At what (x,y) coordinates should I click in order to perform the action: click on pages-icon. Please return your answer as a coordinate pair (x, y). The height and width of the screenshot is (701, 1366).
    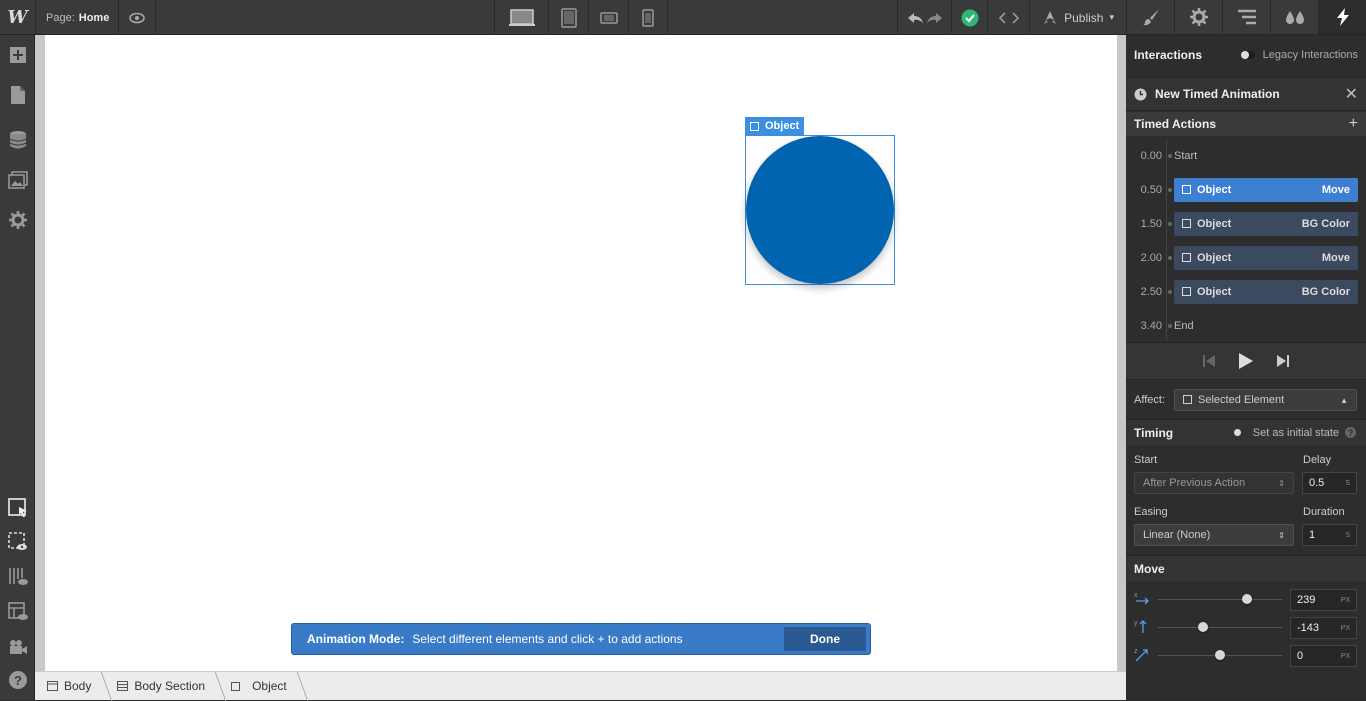
    Looking at the image, I should click on (17, 95).